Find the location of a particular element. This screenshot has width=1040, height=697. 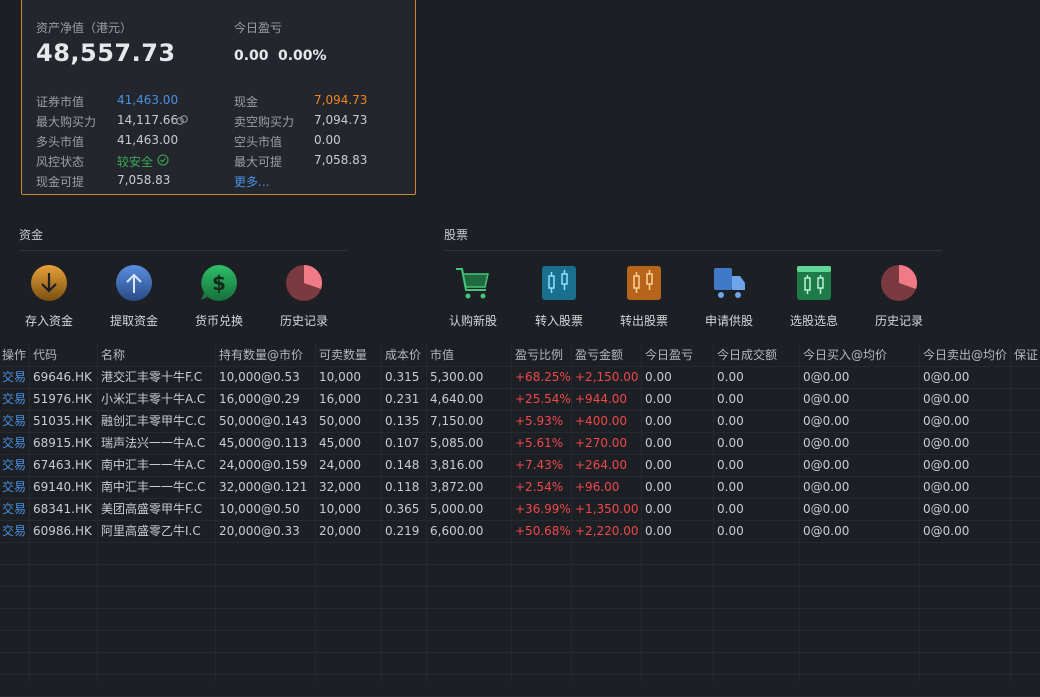

cash-value: 7,094.73 is located at coordinates (341, 100).